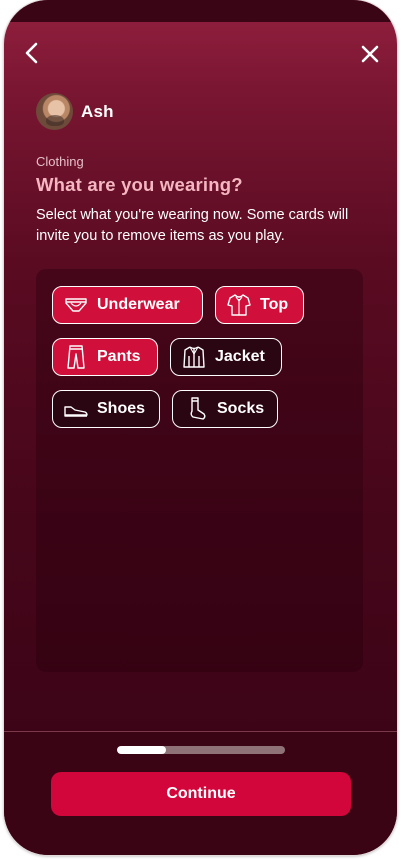  I want to click on underwear-icon, so click(76, 305).